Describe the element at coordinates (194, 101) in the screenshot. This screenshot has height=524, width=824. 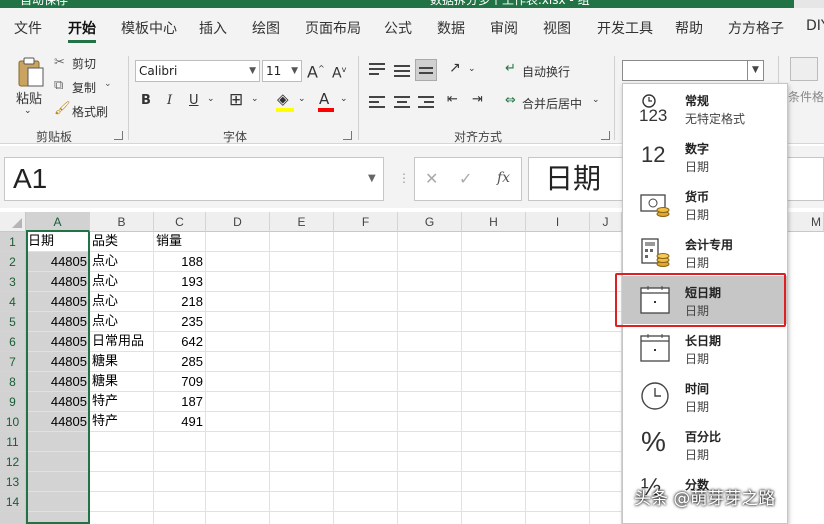
I see `underline-button: U` at that location.